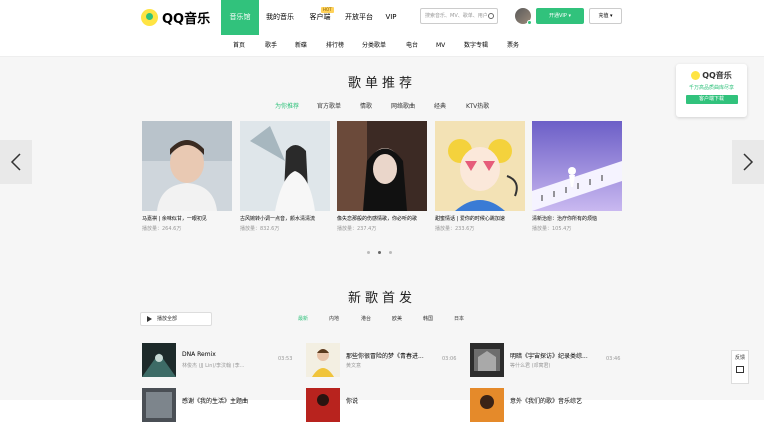 The image size is (764, 422). What do you see at coordinates (382, 218) in the screenshot?
I see `playlist-name: 像失恋那般的伤感情歌，你必听的歌` at bounding box center [382, 218].